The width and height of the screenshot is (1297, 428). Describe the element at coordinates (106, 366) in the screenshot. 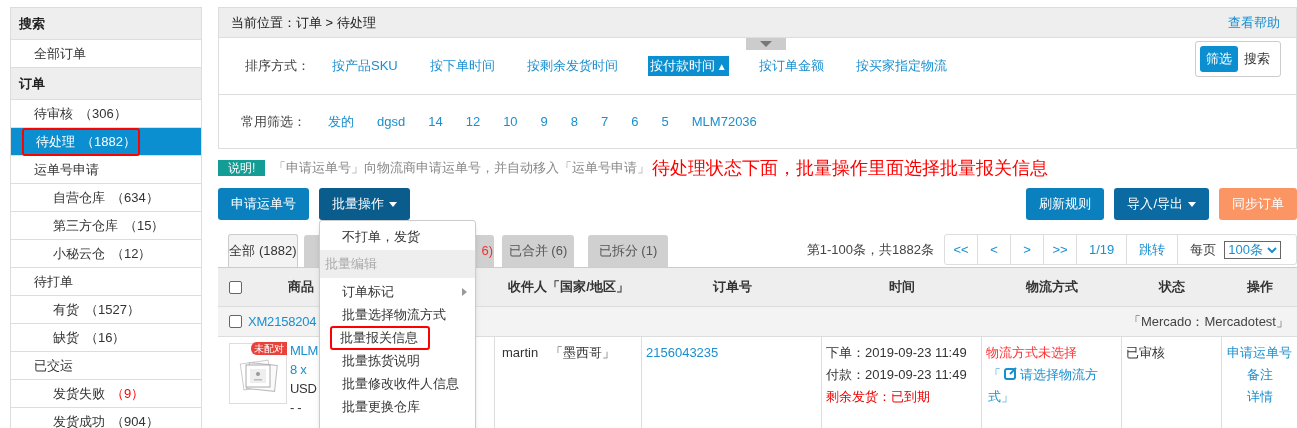

I see `sidebar-item: 已交运` at that location.